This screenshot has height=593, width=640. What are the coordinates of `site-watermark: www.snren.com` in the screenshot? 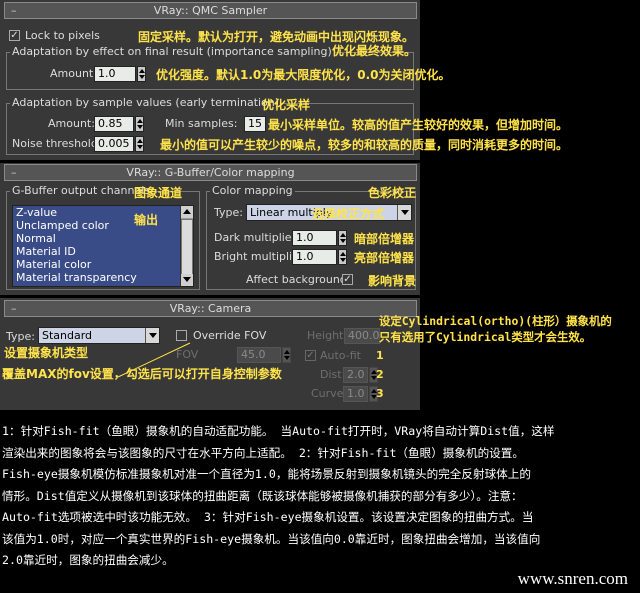 It's located at (572, 578).